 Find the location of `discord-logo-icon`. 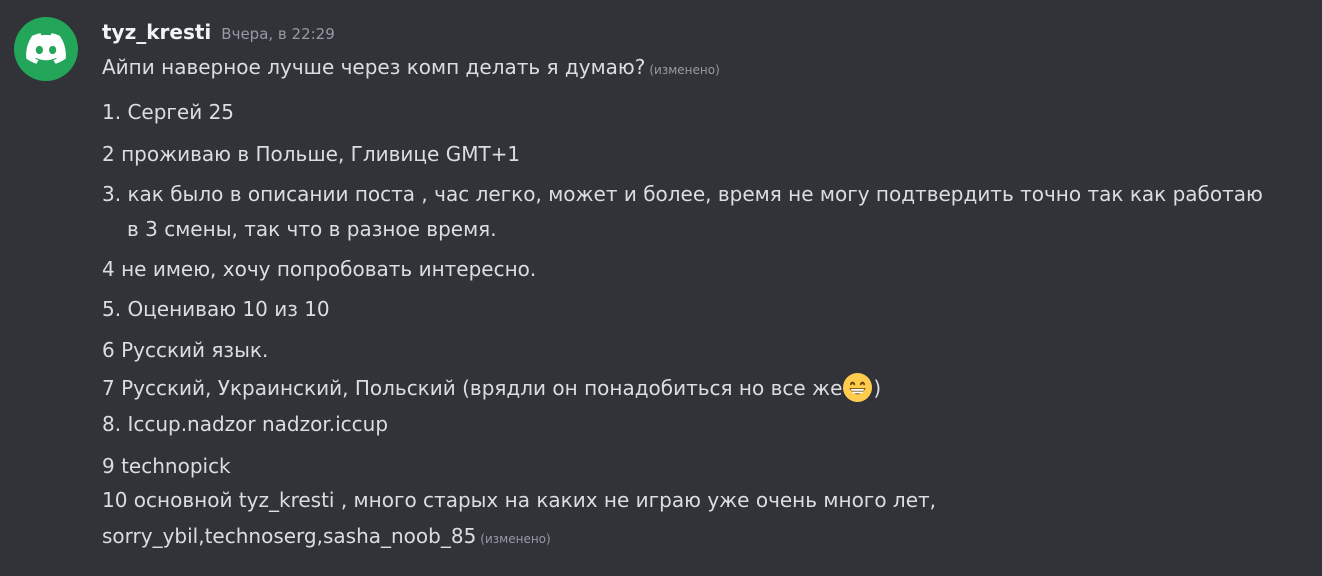

discord-logo-icon is located at coordinates (46, 48).